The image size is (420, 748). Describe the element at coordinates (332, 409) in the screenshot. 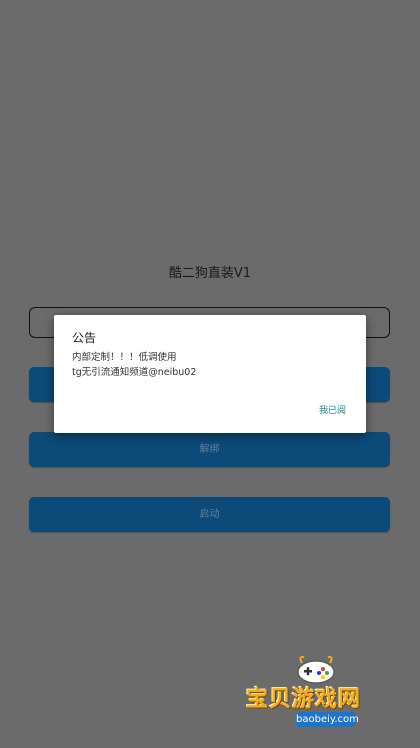

I see `dialog-ok-button: 我已阅` at that location.